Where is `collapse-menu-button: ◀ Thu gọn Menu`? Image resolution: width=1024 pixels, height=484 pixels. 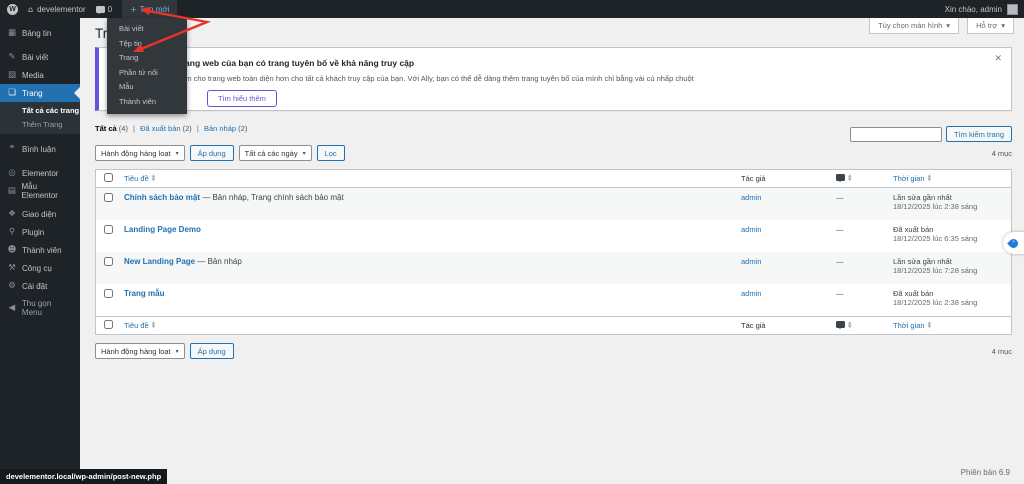
collapse-menu-button: ◀ Thu gọn Menu is located at coordinates (40, 308).